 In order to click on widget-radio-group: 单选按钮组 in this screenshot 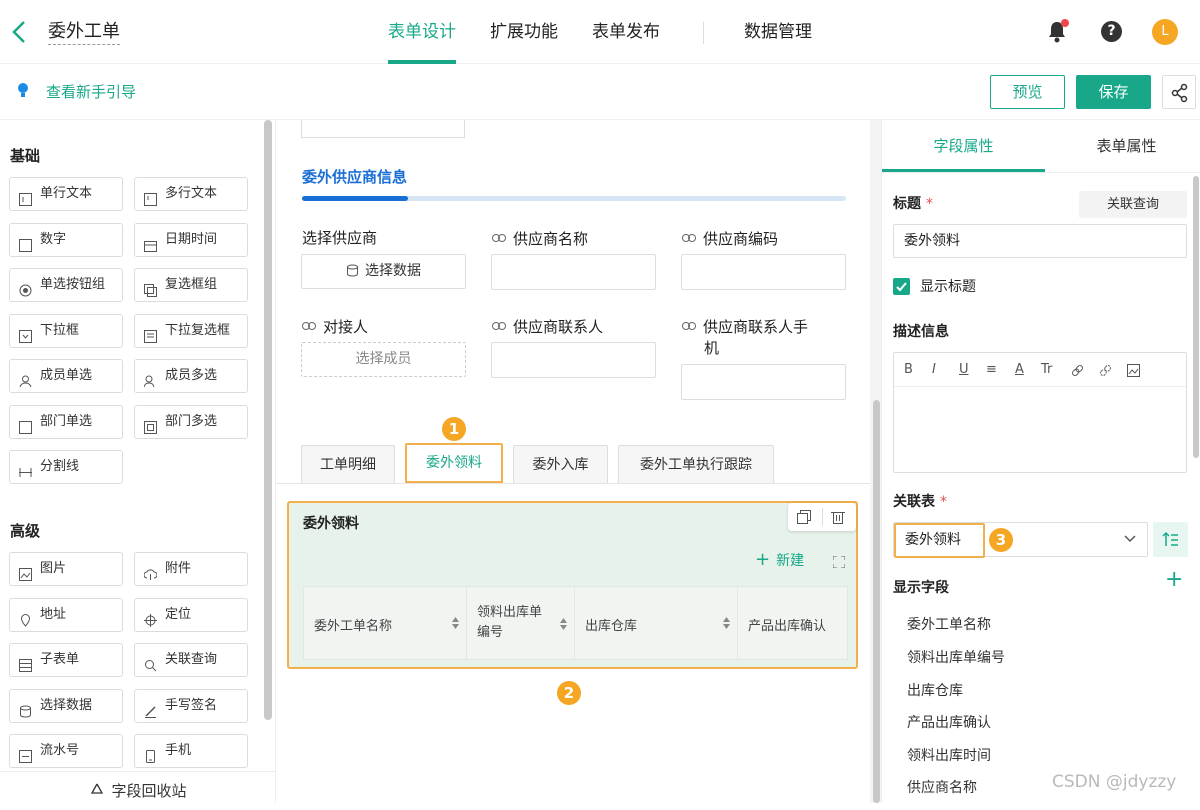, I will do `click(66, 285)`.